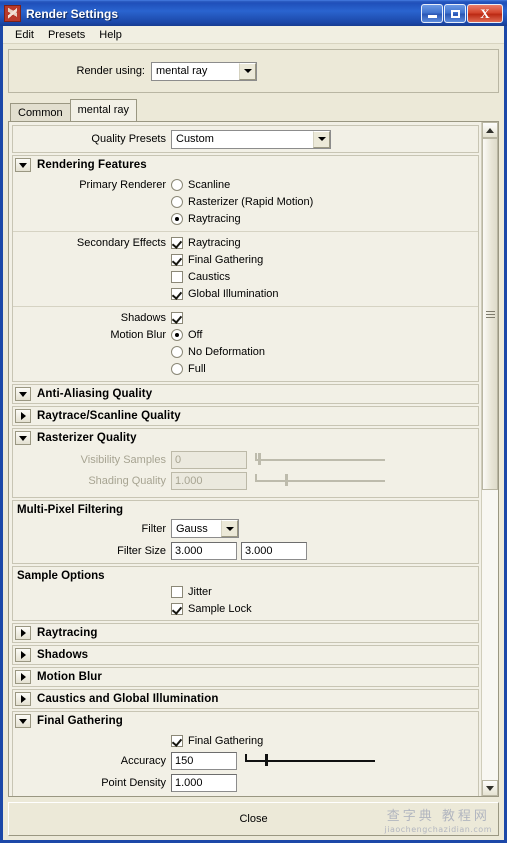 This screenshot has height=843, width=507. I want to click on rasterizer-quality-group: Rasterizer Quality Visibility Samples 0, so click(245, 463).